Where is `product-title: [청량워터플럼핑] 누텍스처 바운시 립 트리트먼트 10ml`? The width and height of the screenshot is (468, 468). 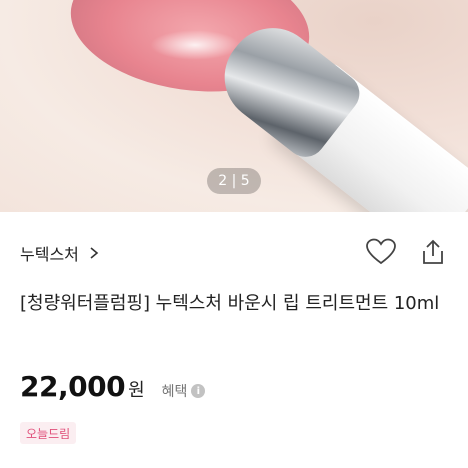
product-title: [청량워터플럼핑] 누텍스처 바운시 립 트리트먼트 10ml is located at coordinates (230, 303).